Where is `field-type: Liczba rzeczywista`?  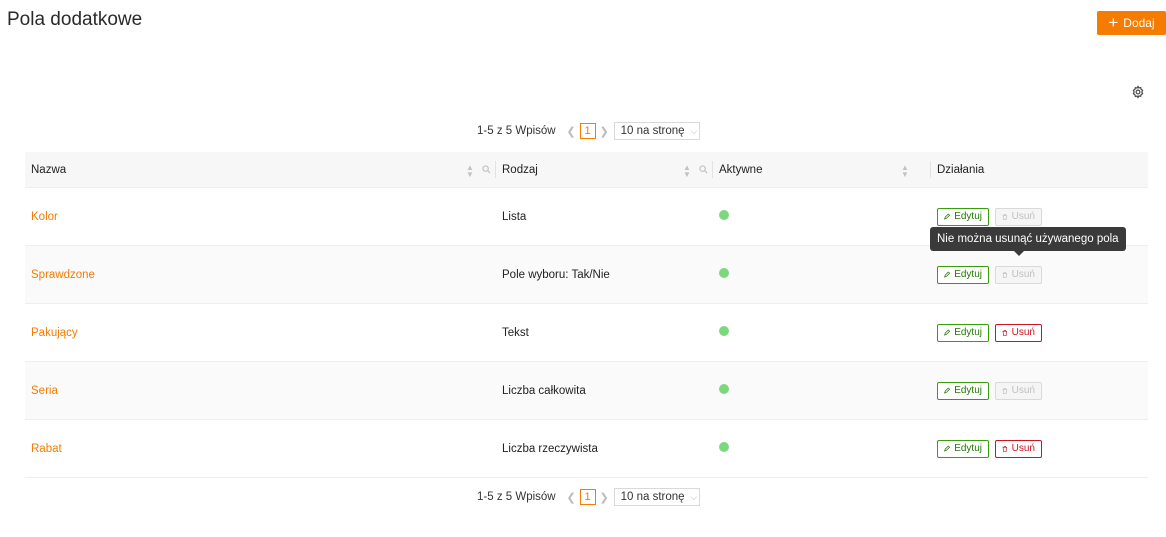
field-type: Liczba rzeczywista is located at coordinates (550, 448).